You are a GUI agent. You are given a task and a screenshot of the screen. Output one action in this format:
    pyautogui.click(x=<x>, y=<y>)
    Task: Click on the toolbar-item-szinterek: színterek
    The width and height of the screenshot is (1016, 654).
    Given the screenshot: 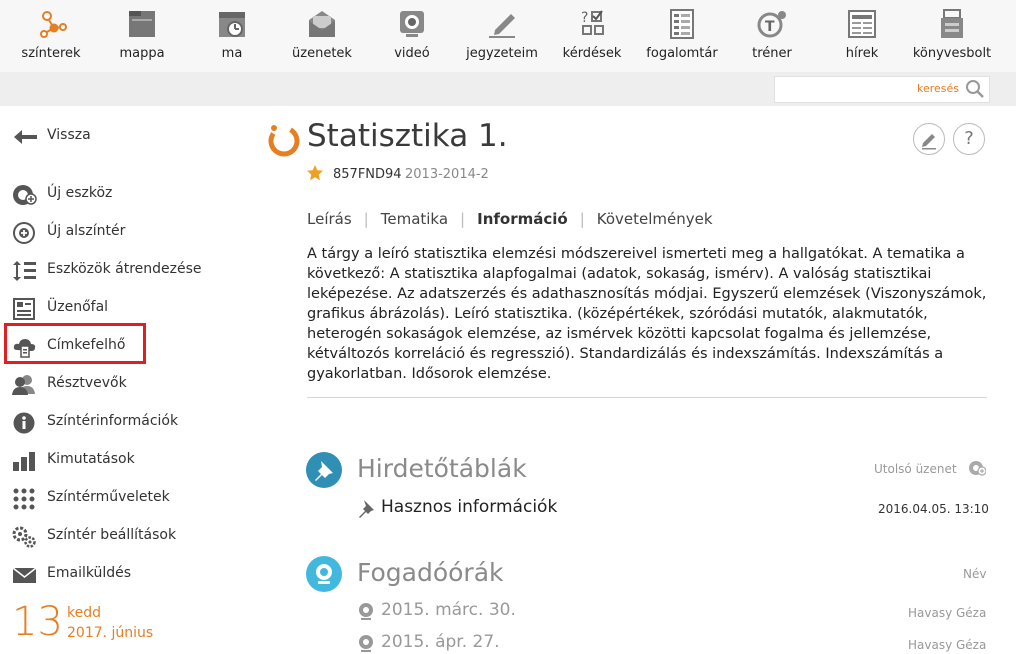 What is the action you would take?
    pyautogui.click(x=51, y=36)
    